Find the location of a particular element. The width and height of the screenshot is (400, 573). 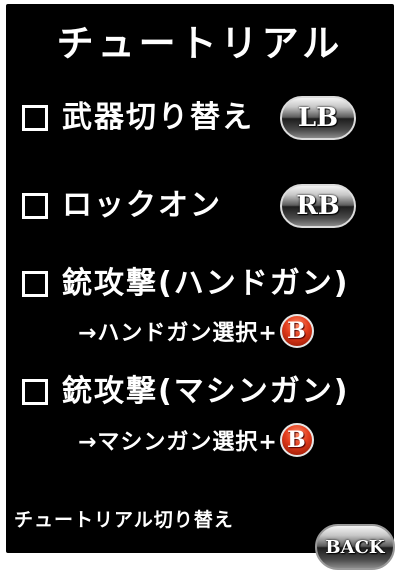

lb-button-icon: LB is located at coordinates (318, 118).